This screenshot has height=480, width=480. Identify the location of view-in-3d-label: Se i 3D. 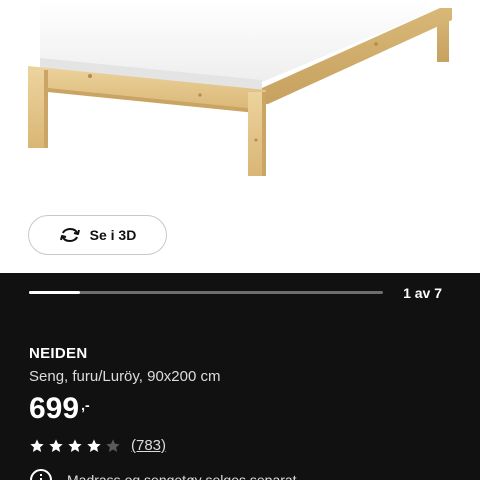
(113, 235).